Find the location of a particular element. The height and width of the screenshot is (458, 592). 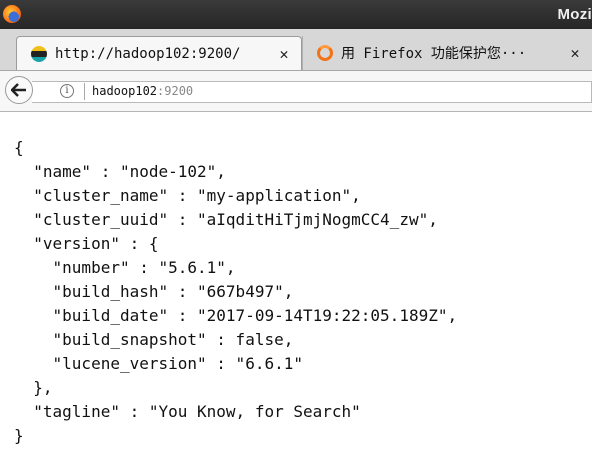

tab-firefox-privacy: 用 Firefox 功能保护您··· ✕ is located at coordinates (447, 53).